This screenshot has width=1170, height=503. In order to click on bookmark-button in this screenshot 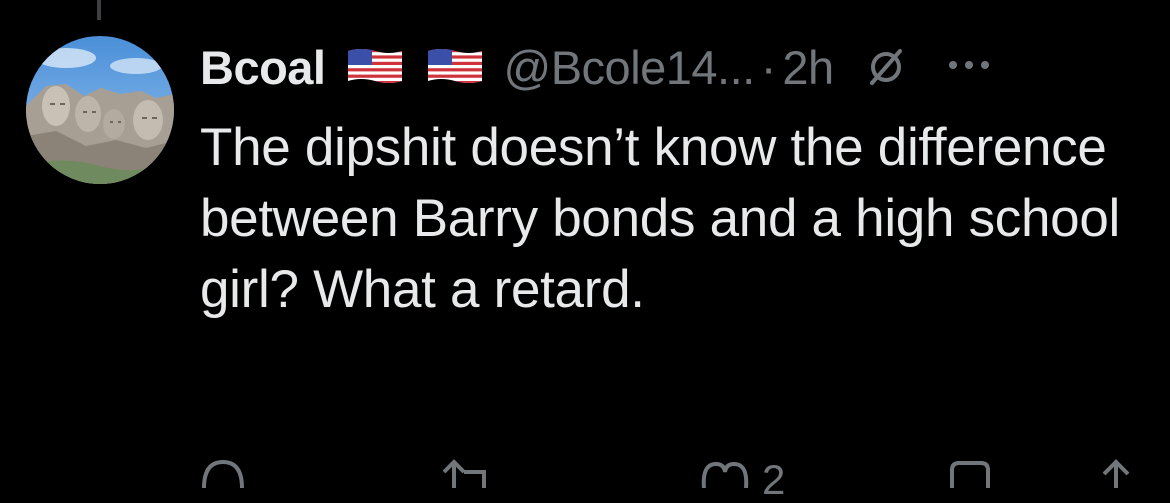, I will do `click(976, 473)`.